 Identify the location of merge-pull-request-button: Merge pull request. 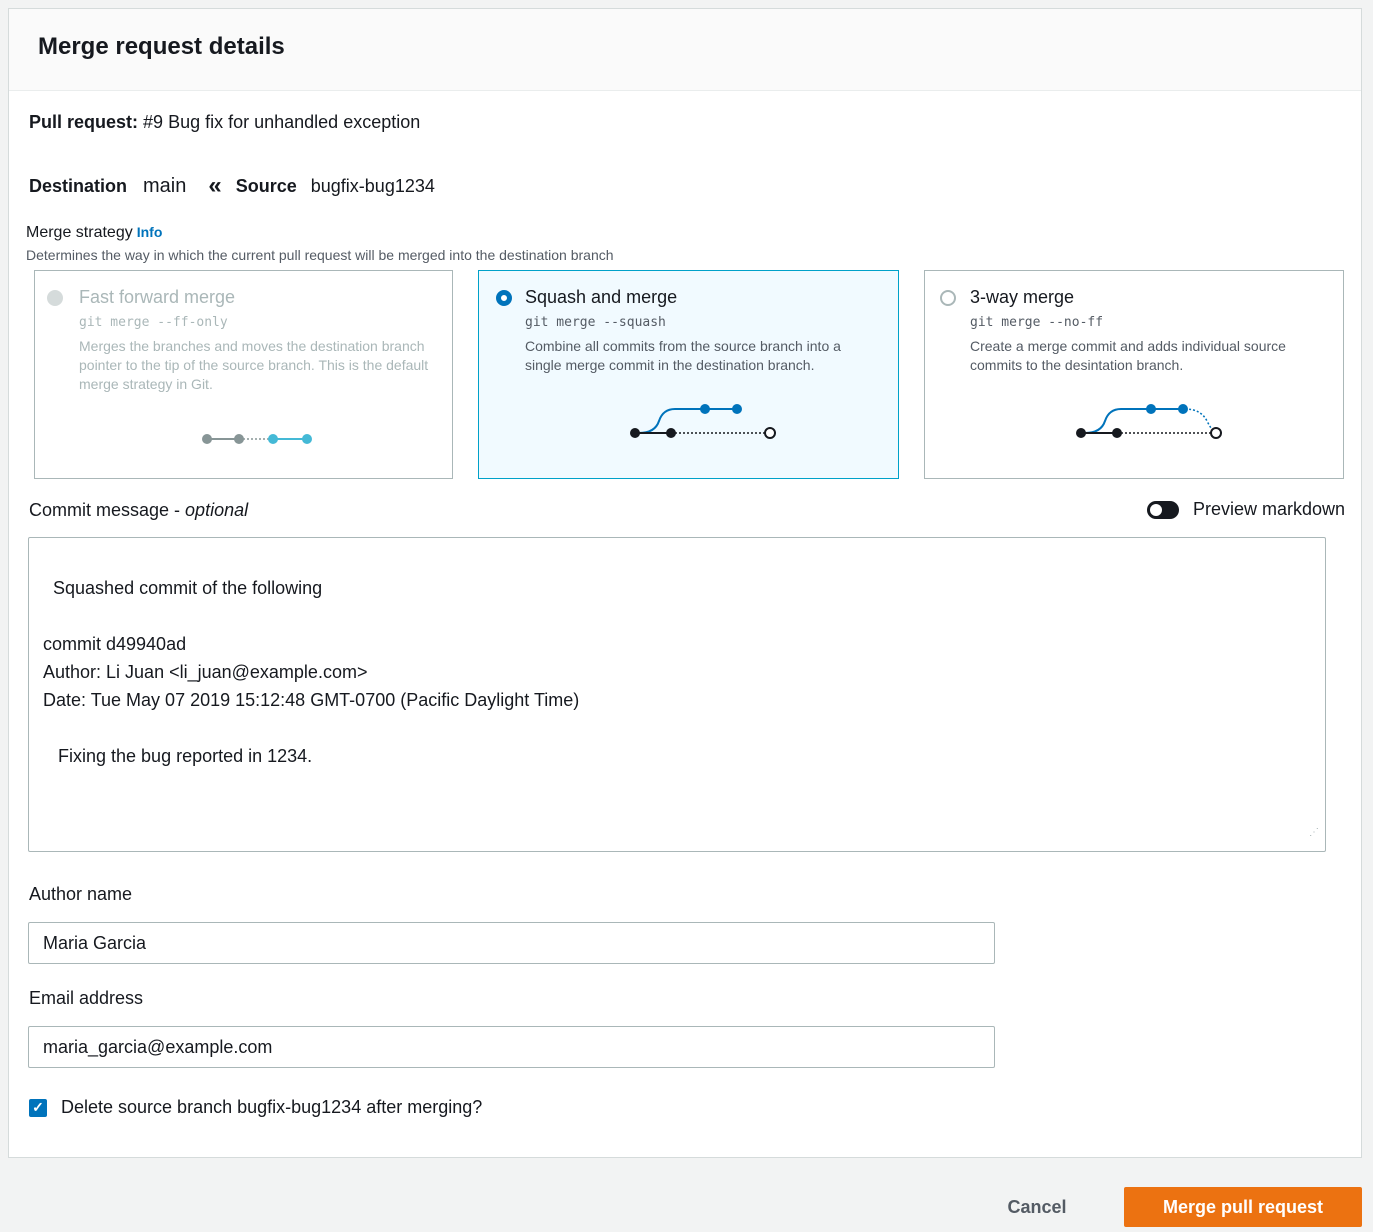
(1243, 1207).